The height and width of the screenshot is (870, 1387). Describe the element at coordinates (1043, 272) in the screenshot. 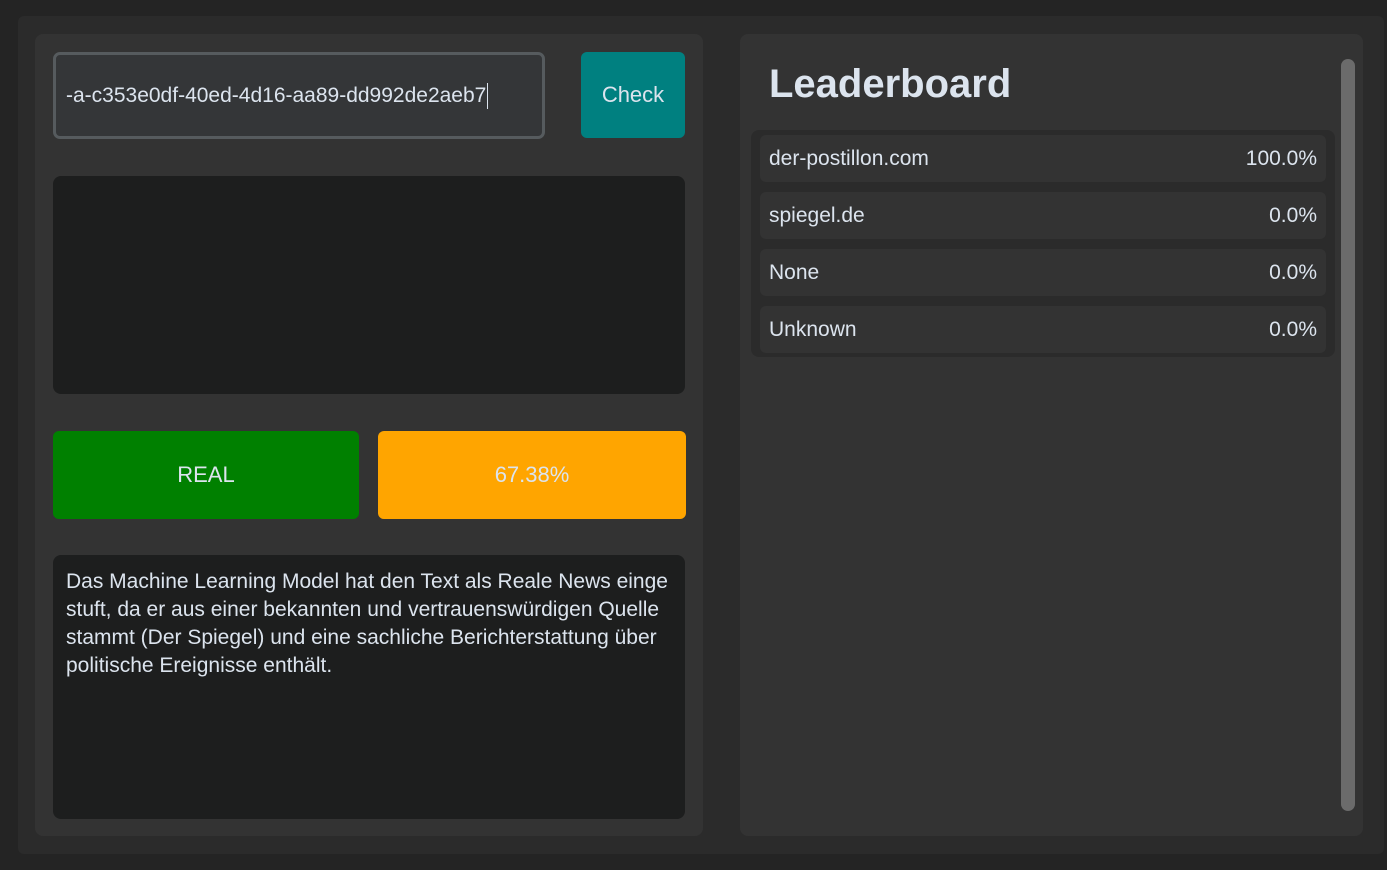

I see `leaderboard-row: None 0.0%` at that location.